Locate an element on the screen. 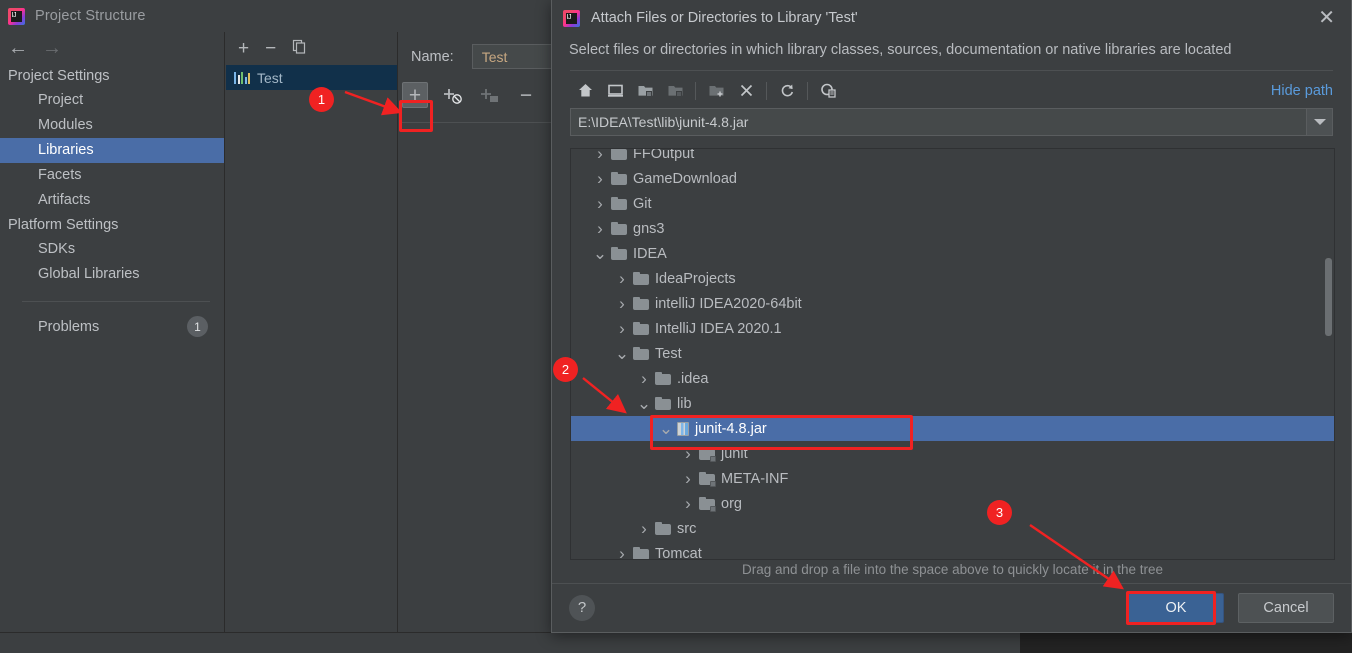 The width and height of the screenshot is (1352, 653). add-javadoc-button is located at coordinates (489, 95).